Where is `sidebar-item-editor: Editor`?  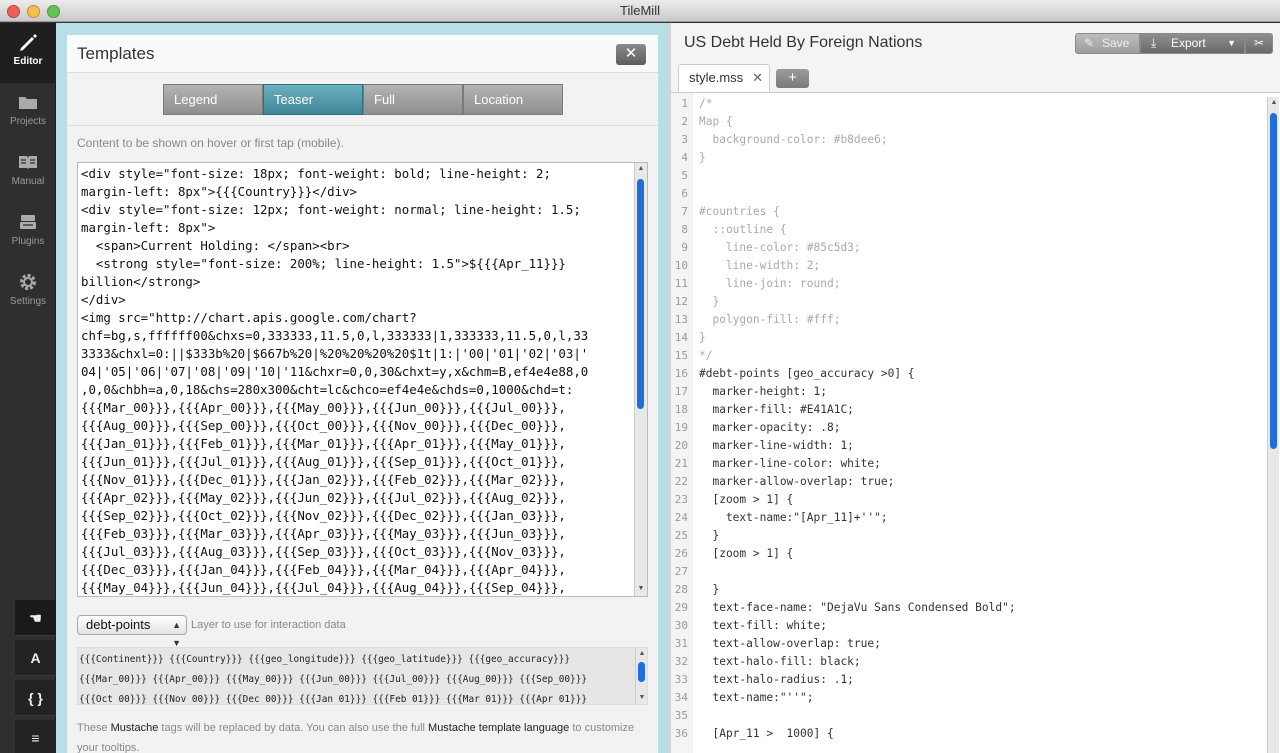
sidebar-item-editor: Editor is located at coordinates (28, 53).